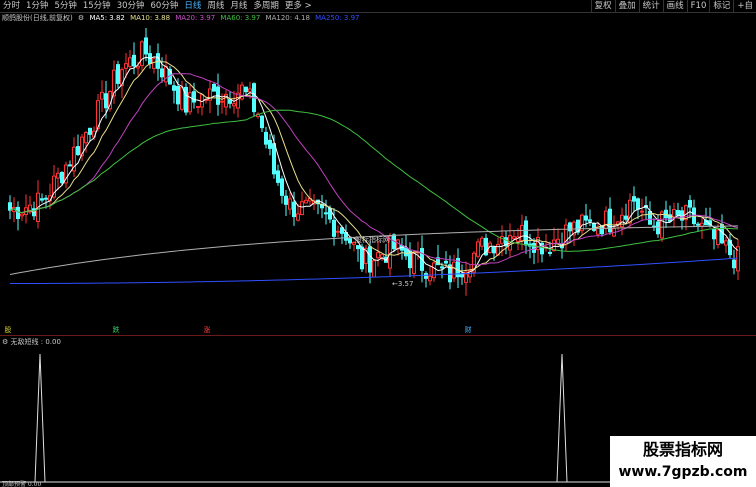  I want to click on overlay-button: 叠加, so click(626, 6).